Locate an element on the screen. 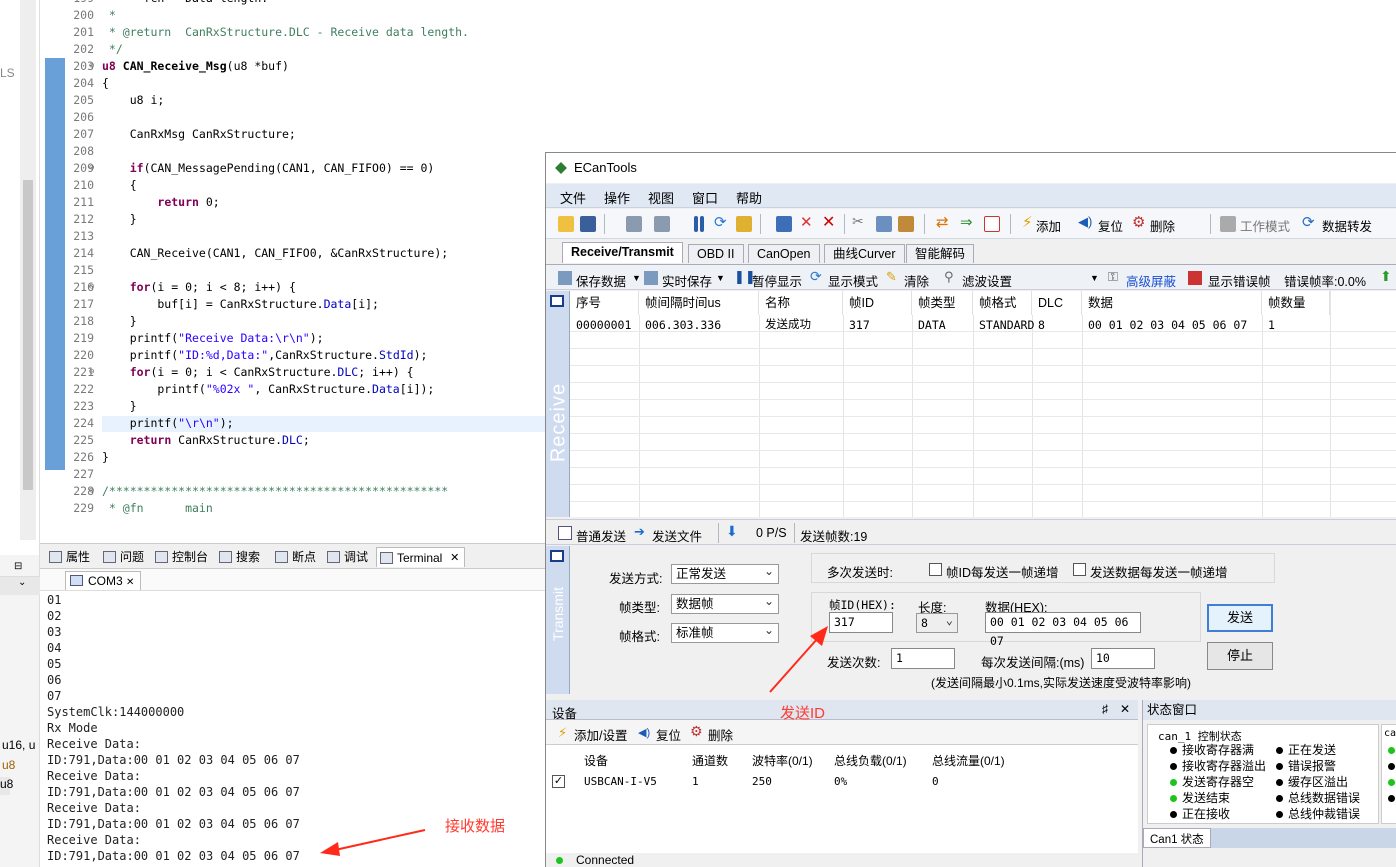 The height and width of the screenshot is (867, 1396). col-frame-id: 帧ID is located at coordinates (877, 303).